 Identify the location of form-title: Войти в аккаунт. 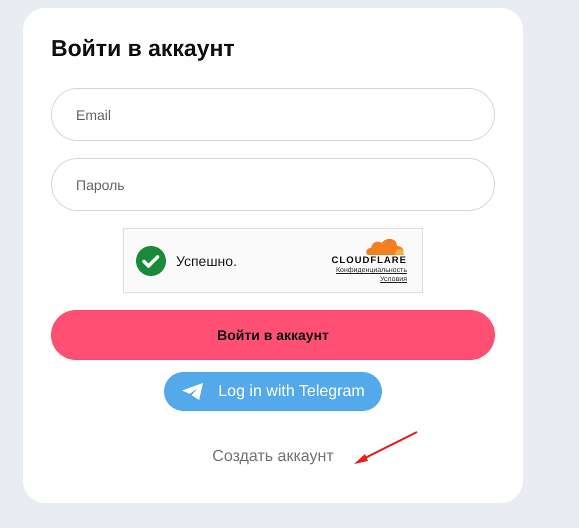
(143, 48).